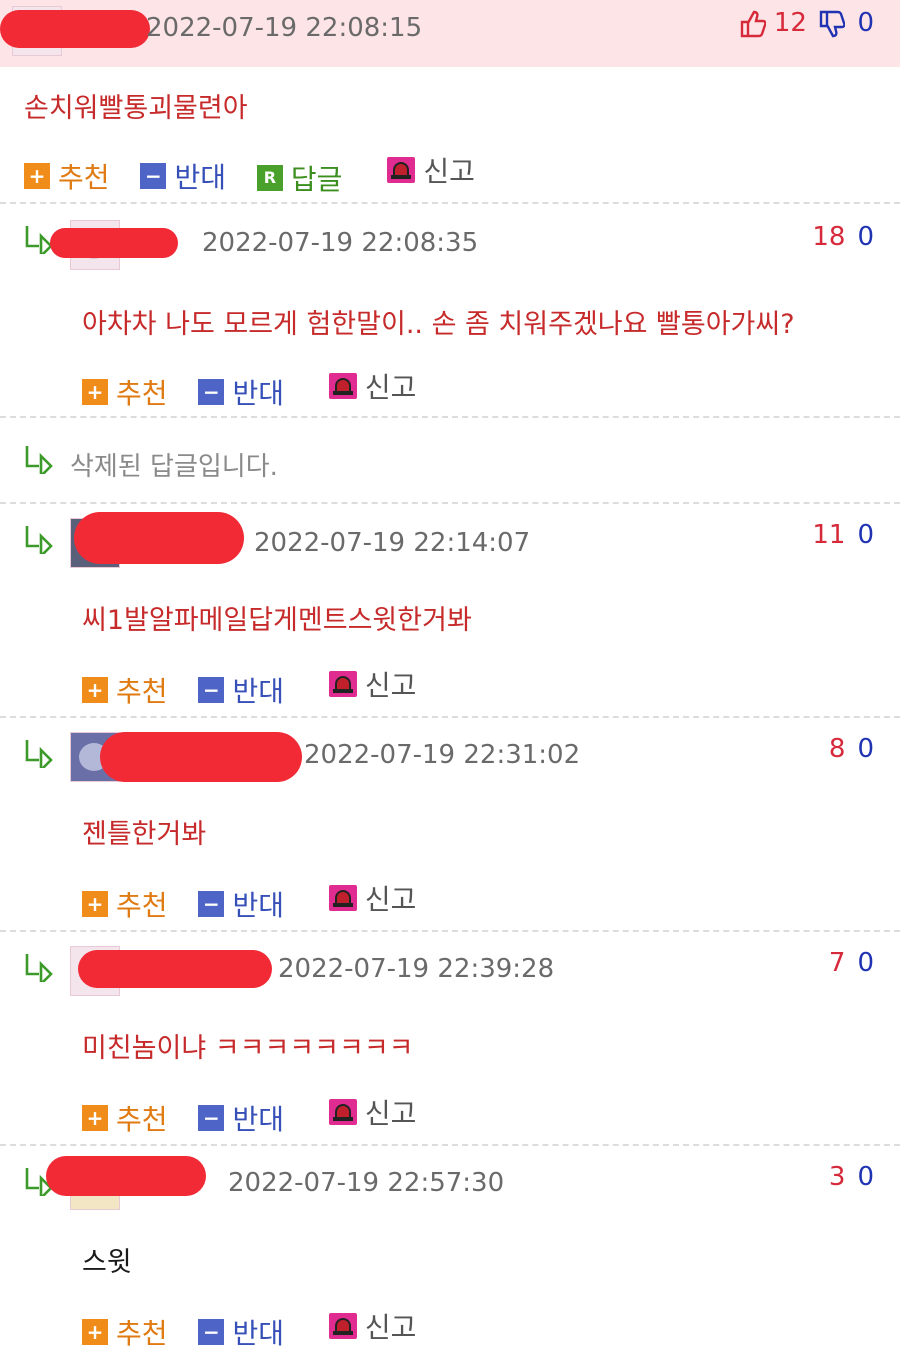 This screenshot has height=1352, width=900. What do you see at coordinates (174, 467) in the screenshot?
I see `deleted-notice: 삭제된 답글입니다.` at bounding box center [174, 467].